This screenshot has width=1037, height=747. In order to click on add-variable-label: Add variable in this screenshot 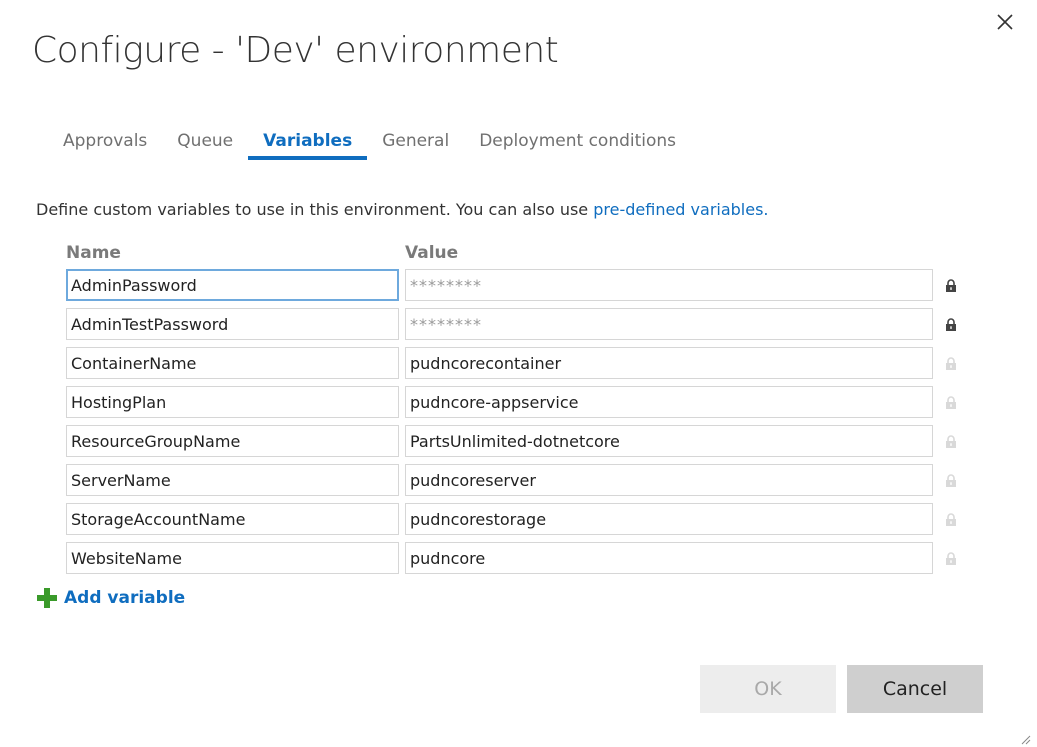, I will do `click(125, 598)`.